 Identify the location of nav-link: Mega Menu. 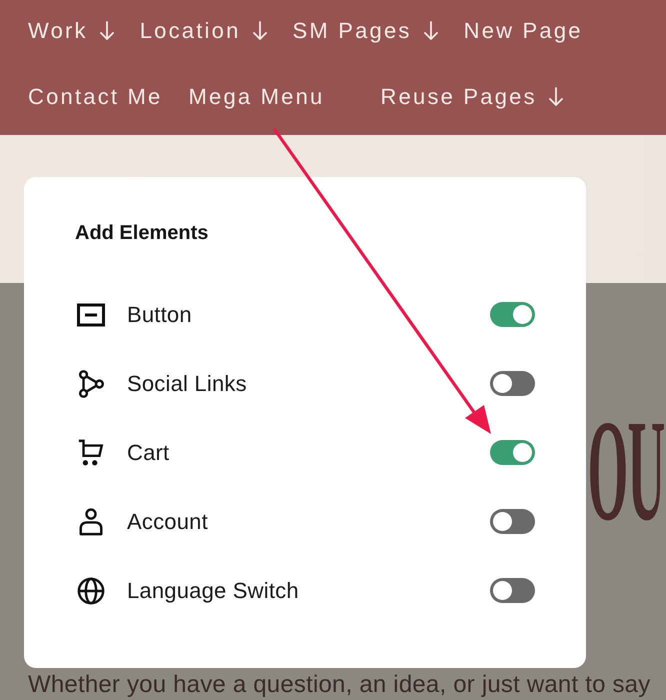
(256, 97).